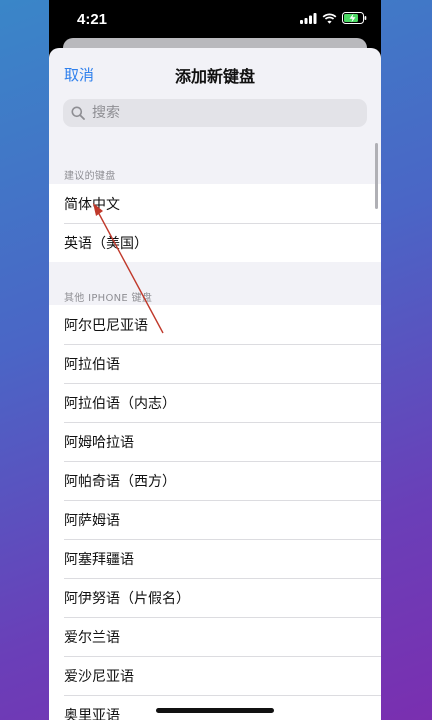 The height and width of the screenshot is (720, 432). I want to click on search-field, so click(215, 113).